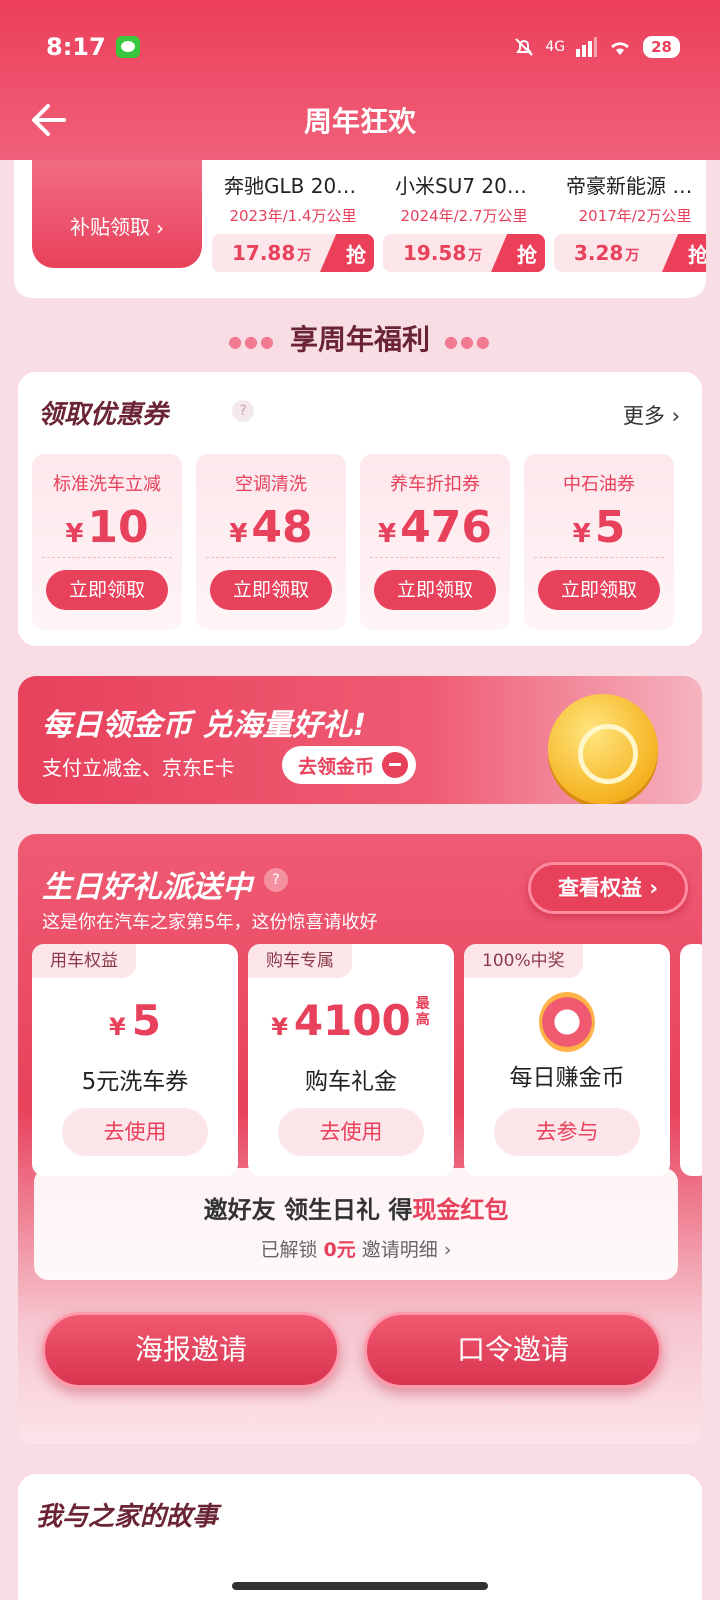  Describe the element at coordinates (599, 484) in the screenshot. I see `coupon-name: 中石油券` at that location.